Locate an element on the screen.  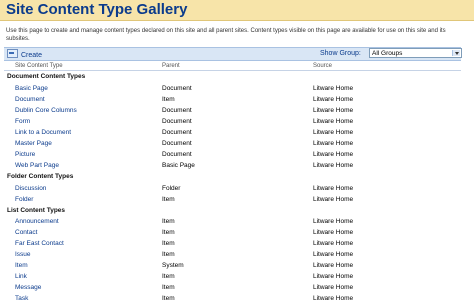
content-type-link: Dublin Core Columns is located at coordinates (46, 110).